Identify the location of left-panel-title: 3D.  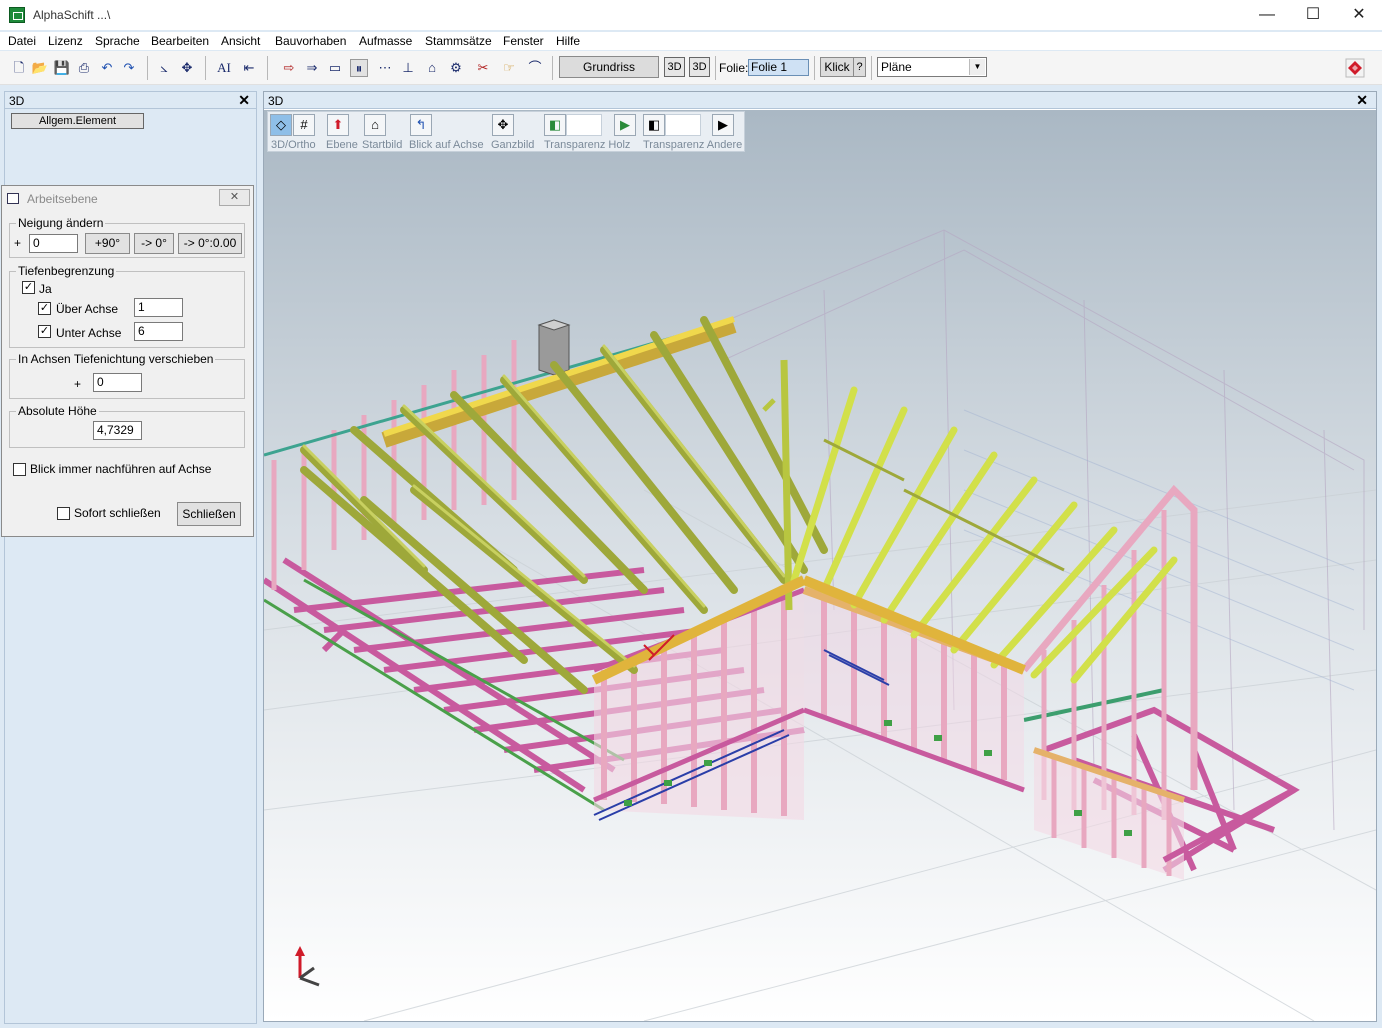
(17, 101).